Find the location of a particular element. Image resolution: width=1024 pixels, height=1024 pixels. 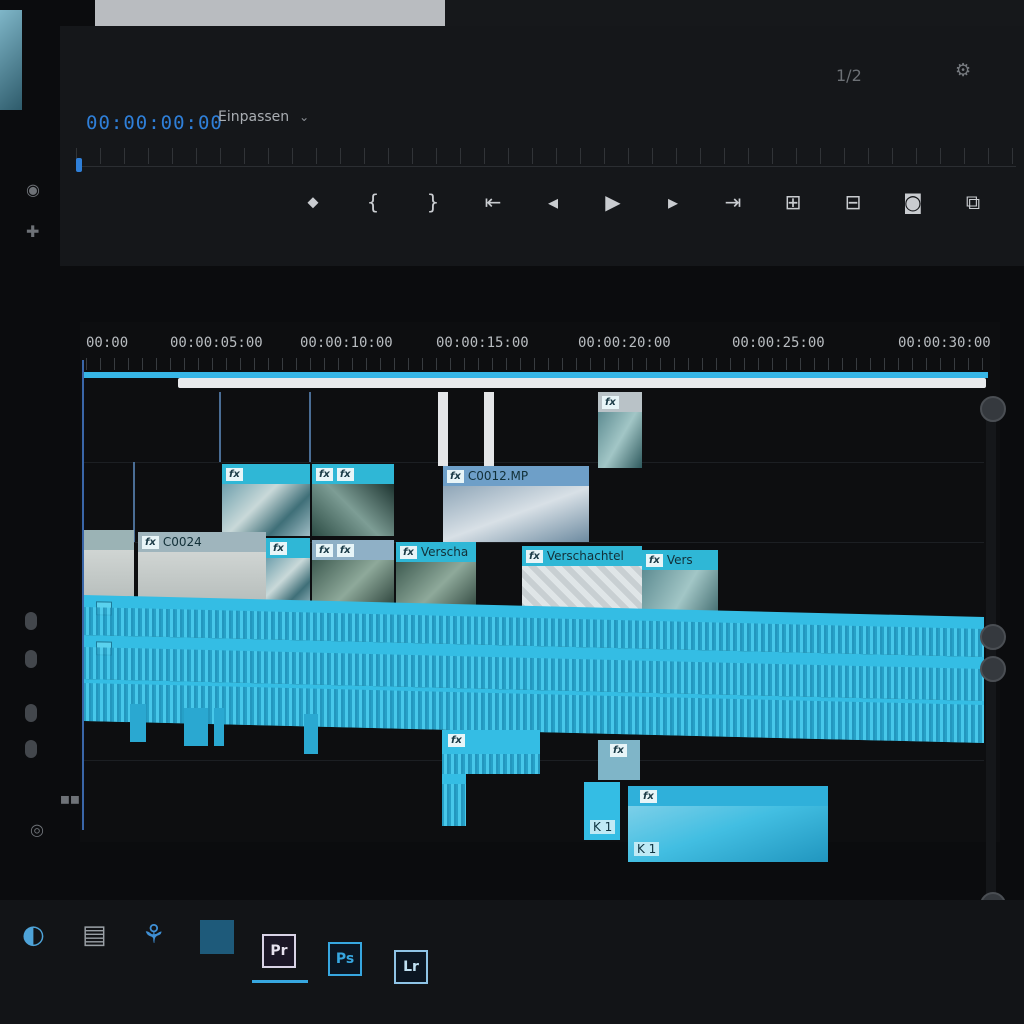

clip-header: fx Vers is located at coordinates (680, 560).